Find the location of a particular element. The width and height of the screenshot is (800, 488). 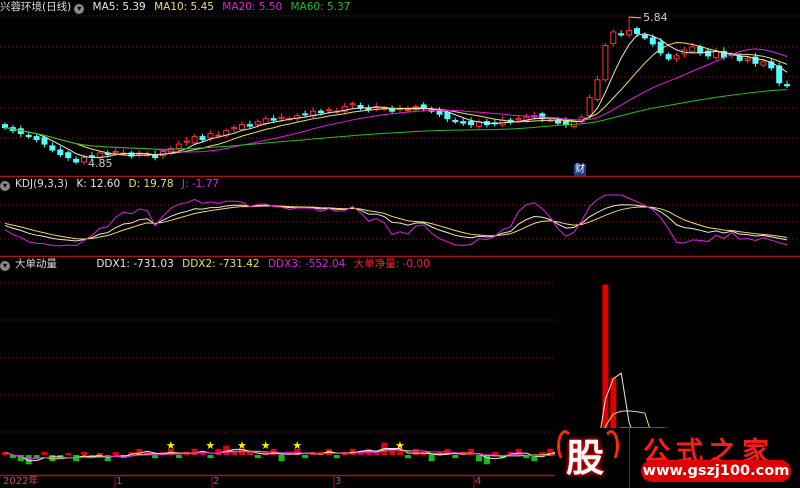

logo-char: 股 is located at coordinates (584, 458).